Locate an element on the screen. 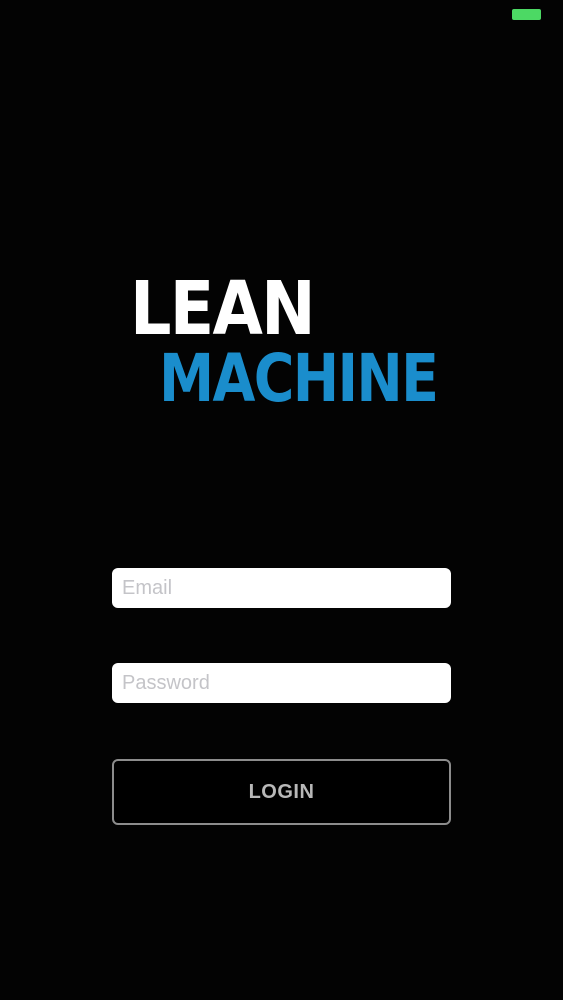  password-field is located at coordinates (281, 683).